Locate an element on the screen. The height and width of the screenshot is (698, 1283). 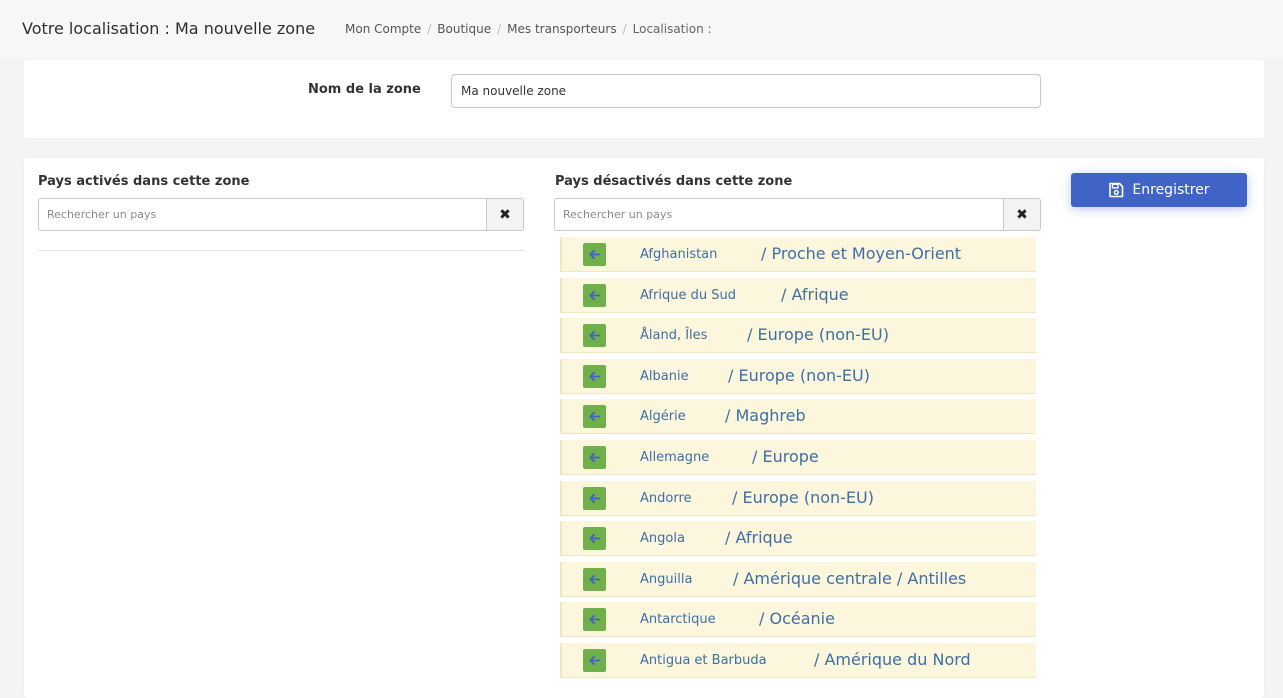
country-region: / Amérique du Nord is located at coordinates (892, 659).